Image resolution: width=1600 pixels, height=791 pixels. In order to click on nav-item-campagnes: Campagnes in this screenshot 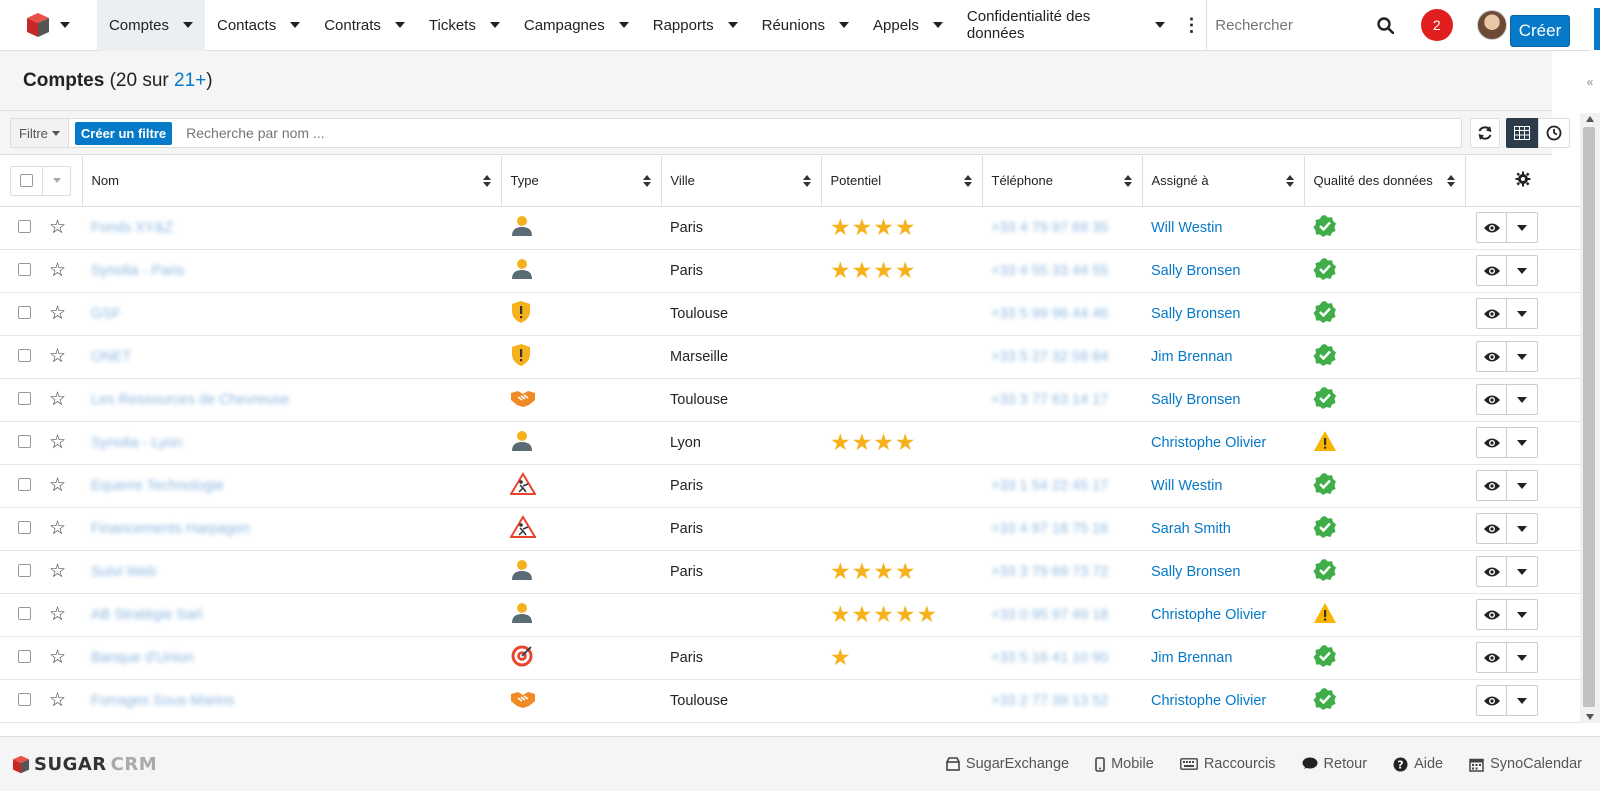, I will do `click(576, 25)`.